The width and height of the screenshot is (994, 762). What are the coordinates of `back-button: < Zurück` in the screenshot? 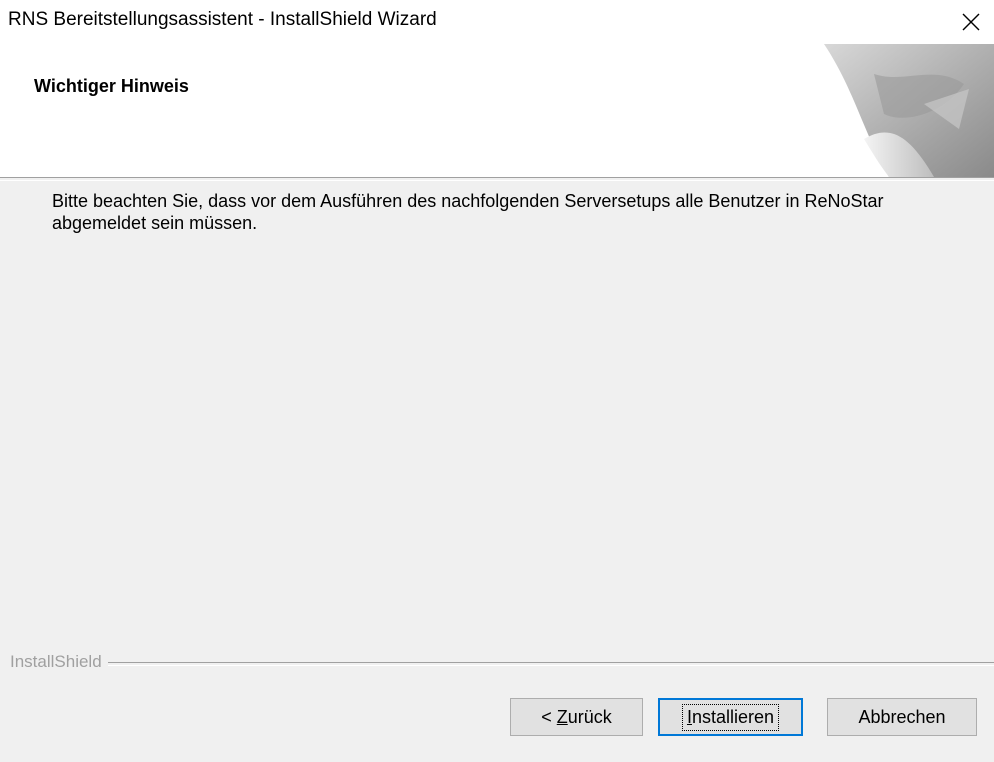 It's located at (576, 717).